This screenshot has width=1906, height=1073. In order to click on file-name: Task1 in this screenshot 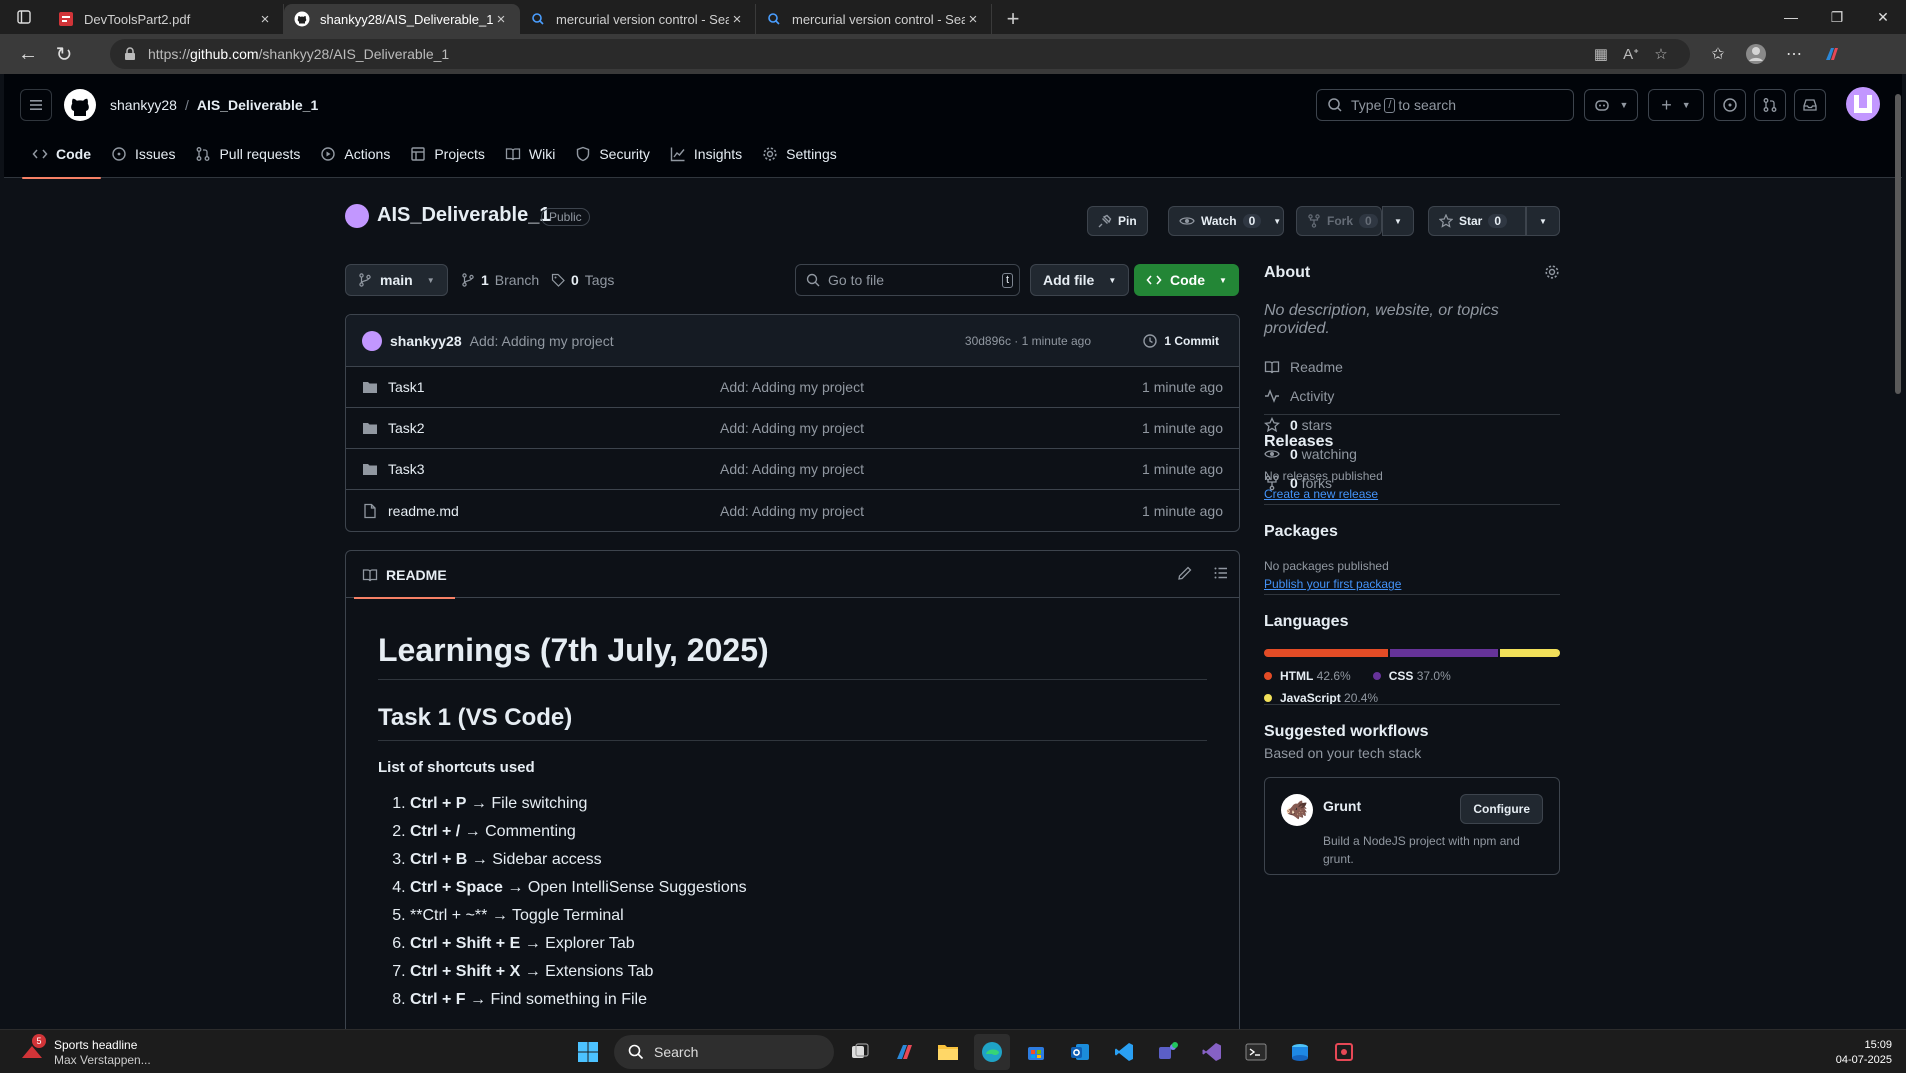, I will do `click(406, 387)`.